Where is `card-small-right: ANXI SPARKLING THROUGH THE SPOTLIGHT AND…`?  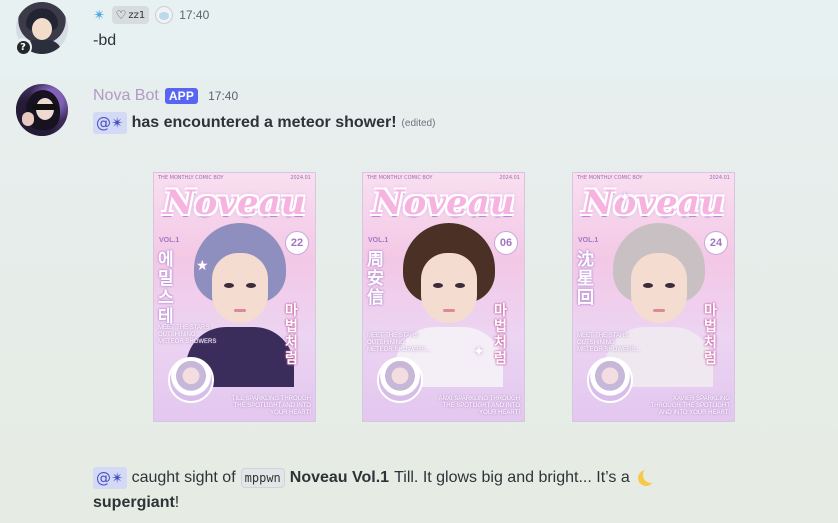
card-small-right: ANXI SPARKLING THROUGH THE SPOTLIGHT AND… is located at coordinates (479, 406).